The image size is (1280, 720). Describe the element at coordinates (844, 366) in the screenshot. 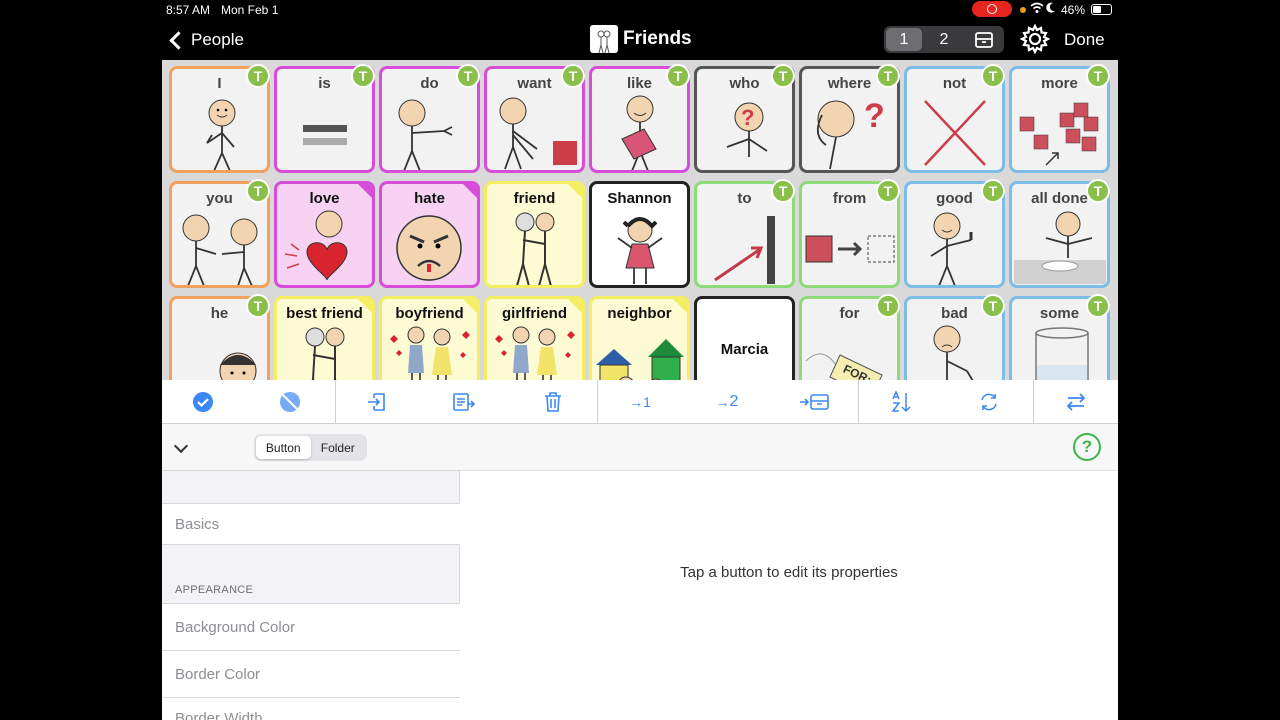

I see `tag-icon: FOR:` at that location.